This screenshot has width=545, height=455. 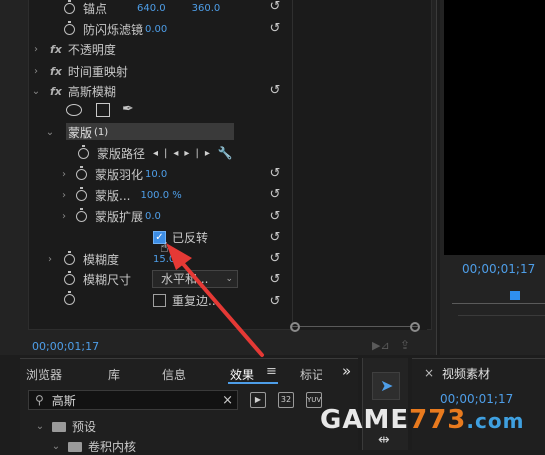 What do you see at coordinates (422, 420) in the screenshot?
I see `watermark-logo: GAME773.com` at bounding box center [422, 420].